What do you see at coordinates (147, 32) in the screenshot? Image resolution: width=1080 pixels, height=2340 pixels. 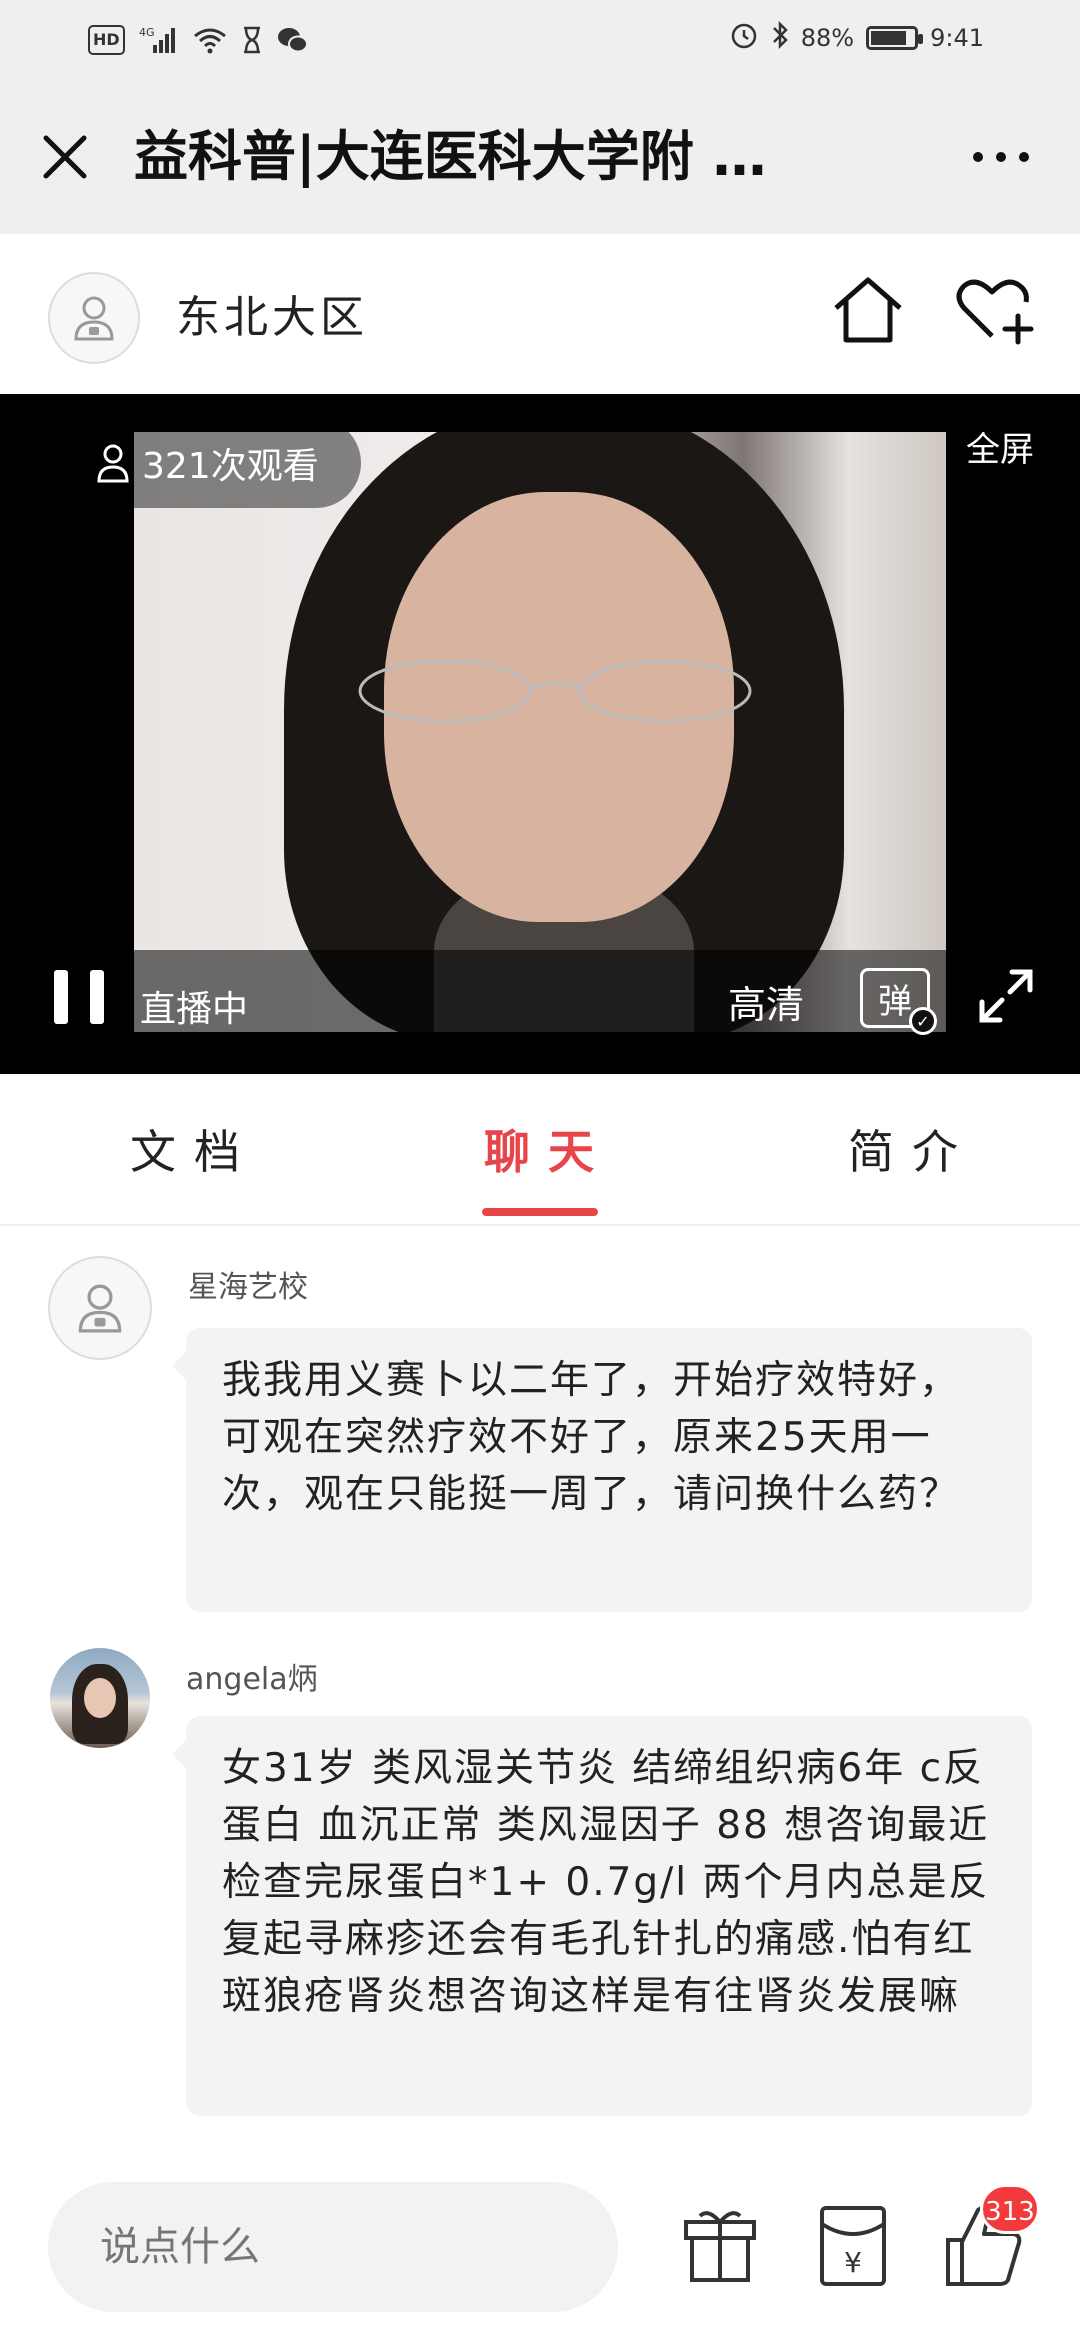 I see `network-type: 4G` at bounding box center [147, 32].